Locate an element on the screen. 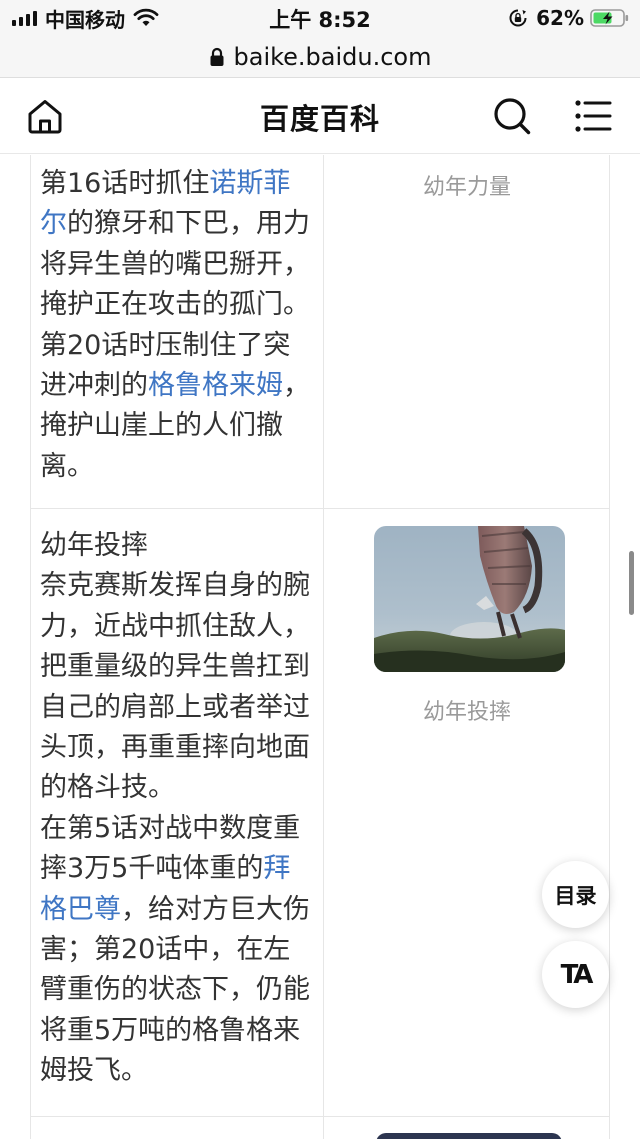 This screenshot has width=640, height=1139. entry-link: 尔 is located at coordinates (53, 223).